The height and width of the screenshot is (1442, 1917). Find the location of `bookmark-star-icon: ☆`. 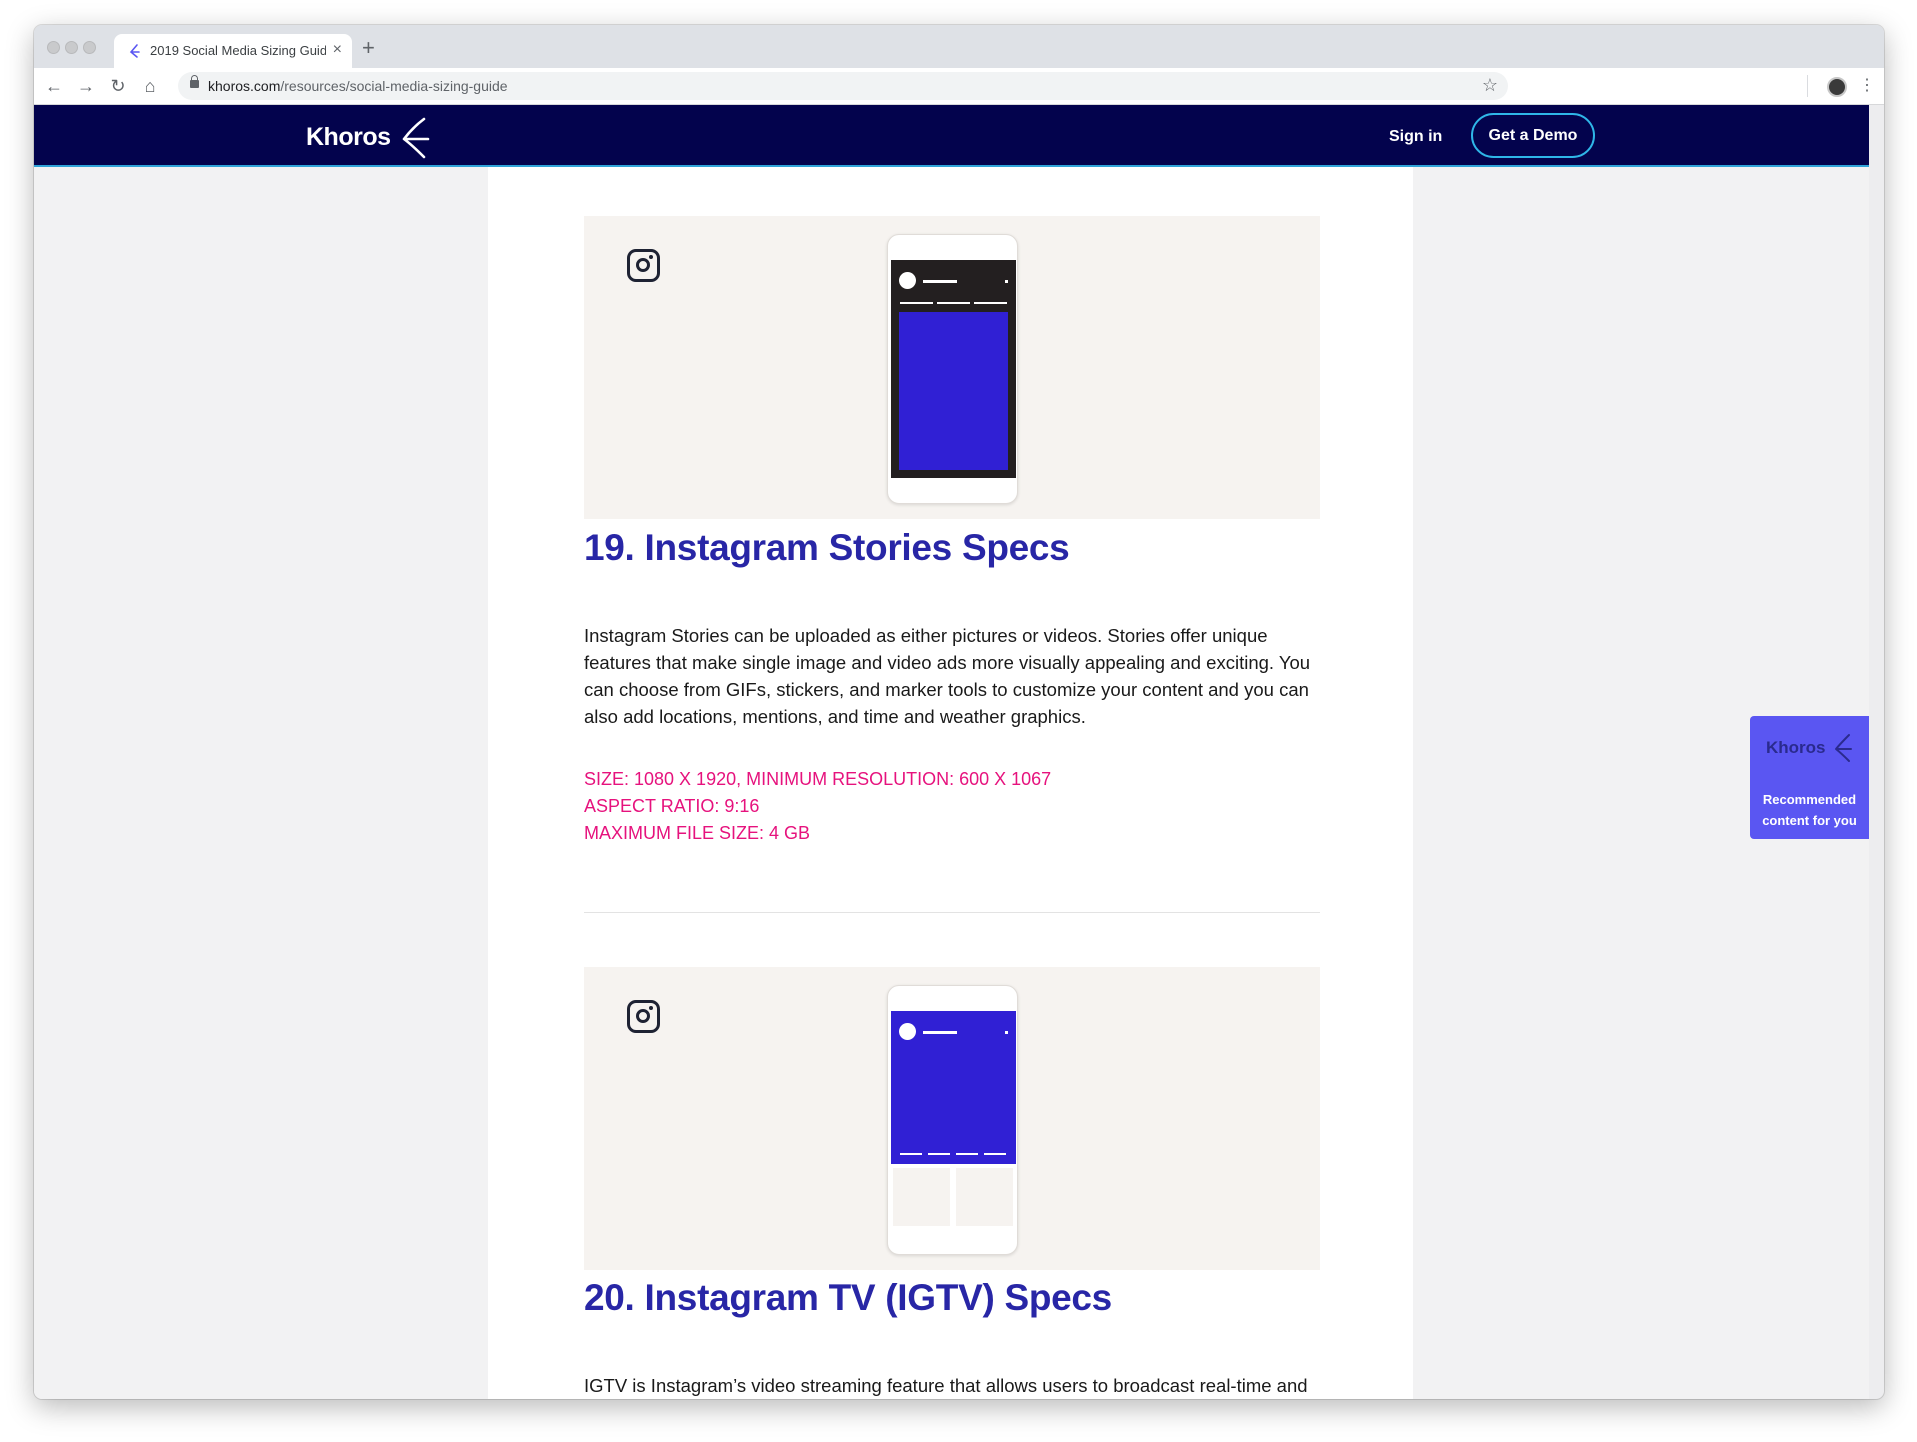

bookmark-star-icon: ☆ is located at coordinates (1490, 85).